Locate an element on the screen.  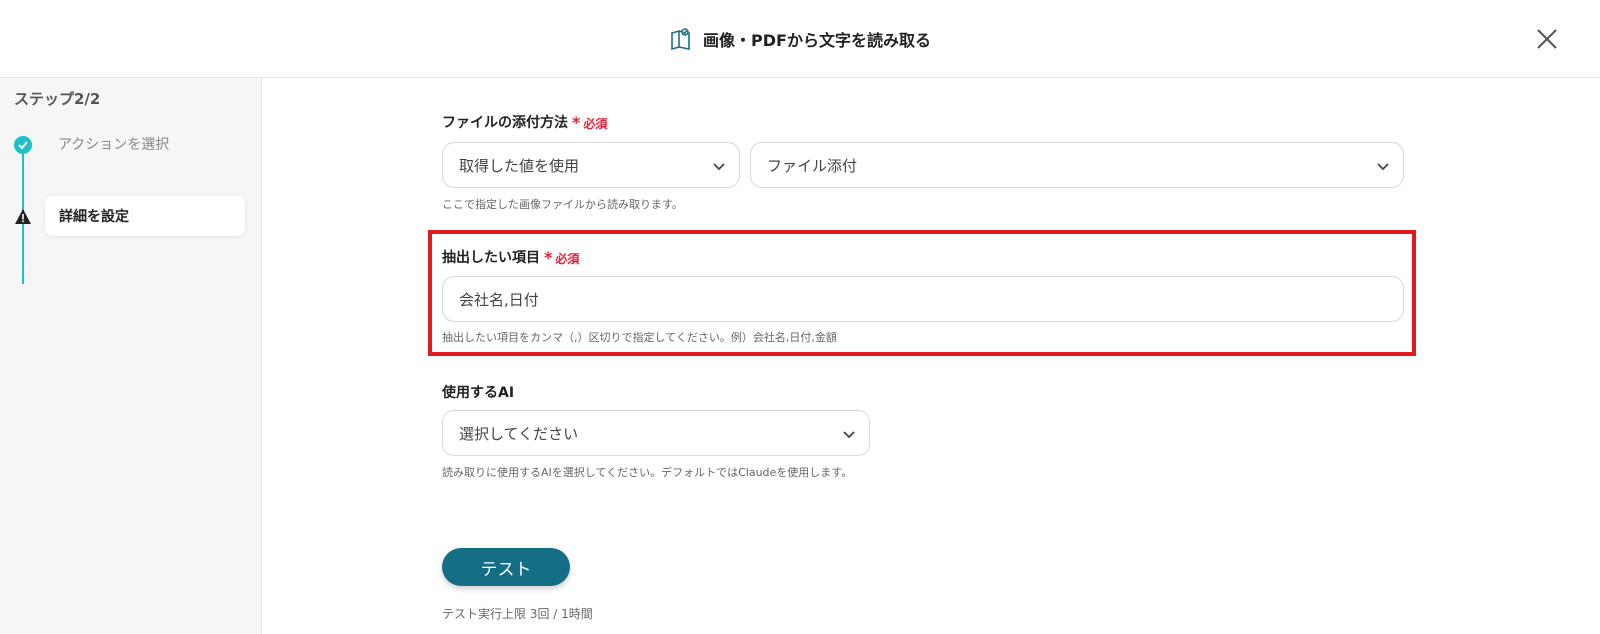
extract-items-help: 抽出したい項目をカンマ（,）区切りで指定してください。例）会社名,日付,金額 is located at coordinates (639, 337).